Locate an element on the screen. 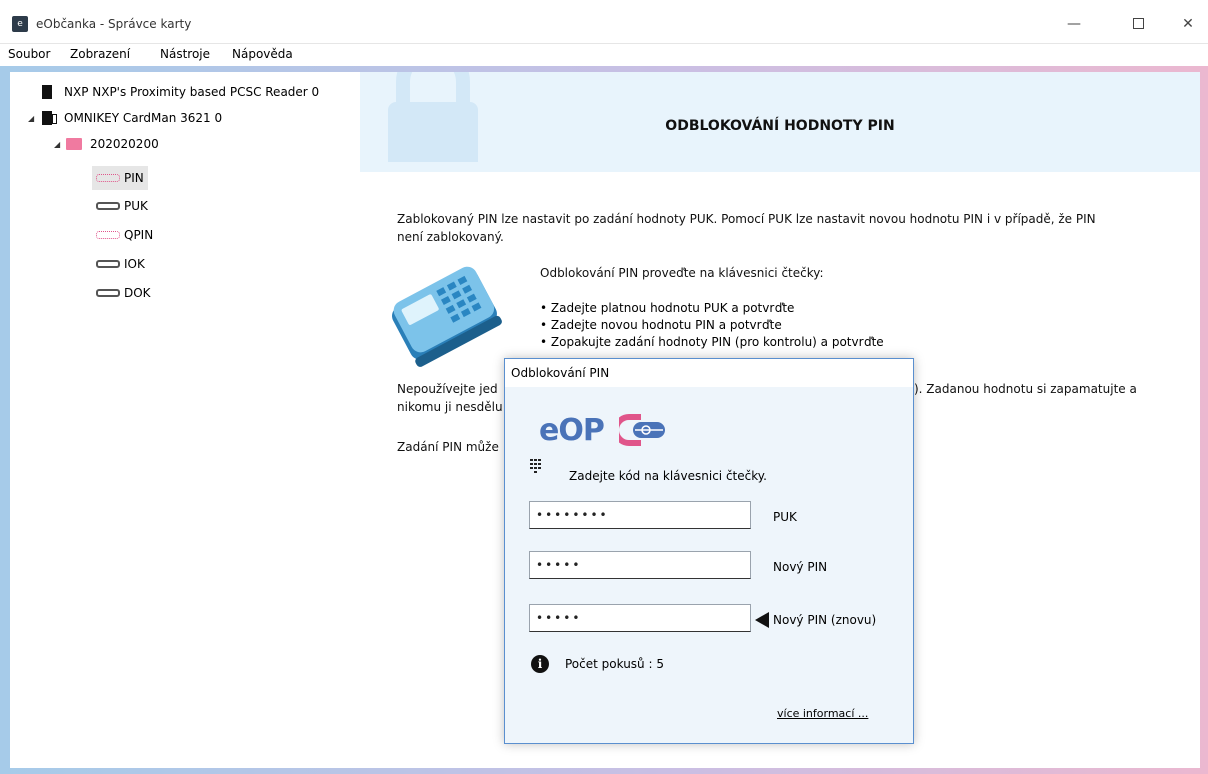 This screenshot has height=774, width=1208. app-icon: e is located at coordinates (20, 24).